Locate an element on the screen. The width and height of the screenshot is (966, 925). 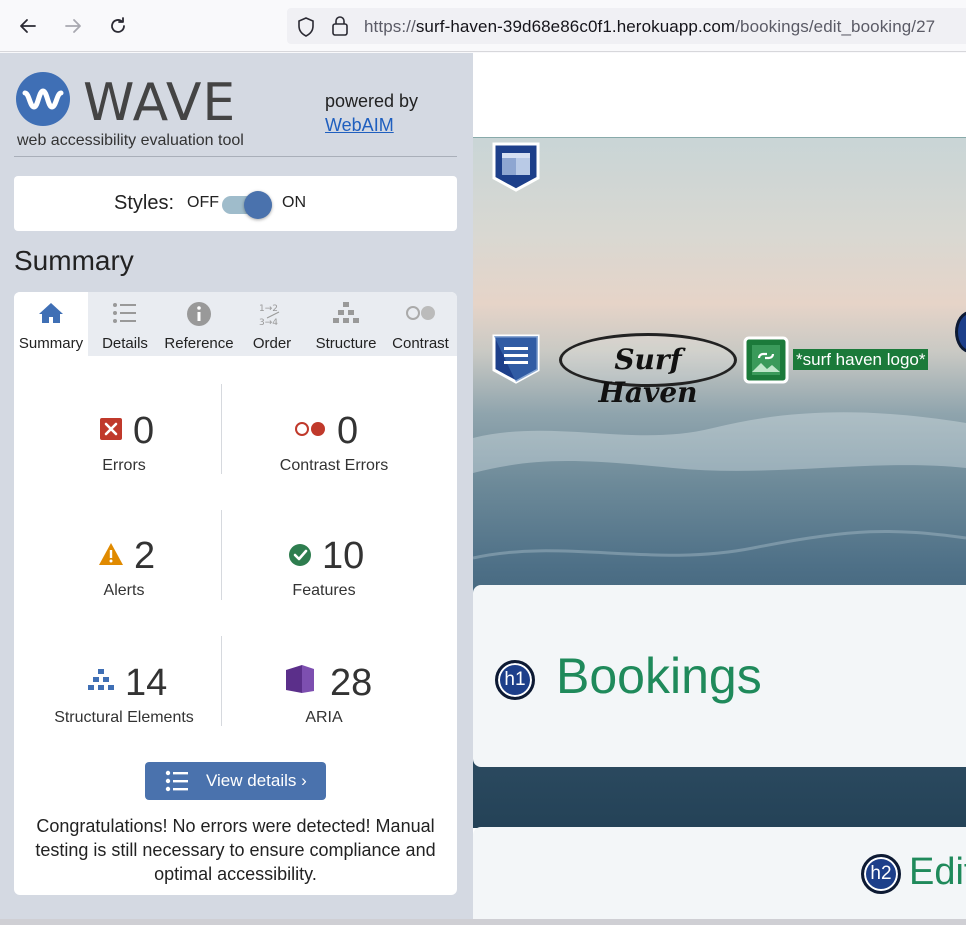
tab-structure: Structure is located at coordinates (346, 324).